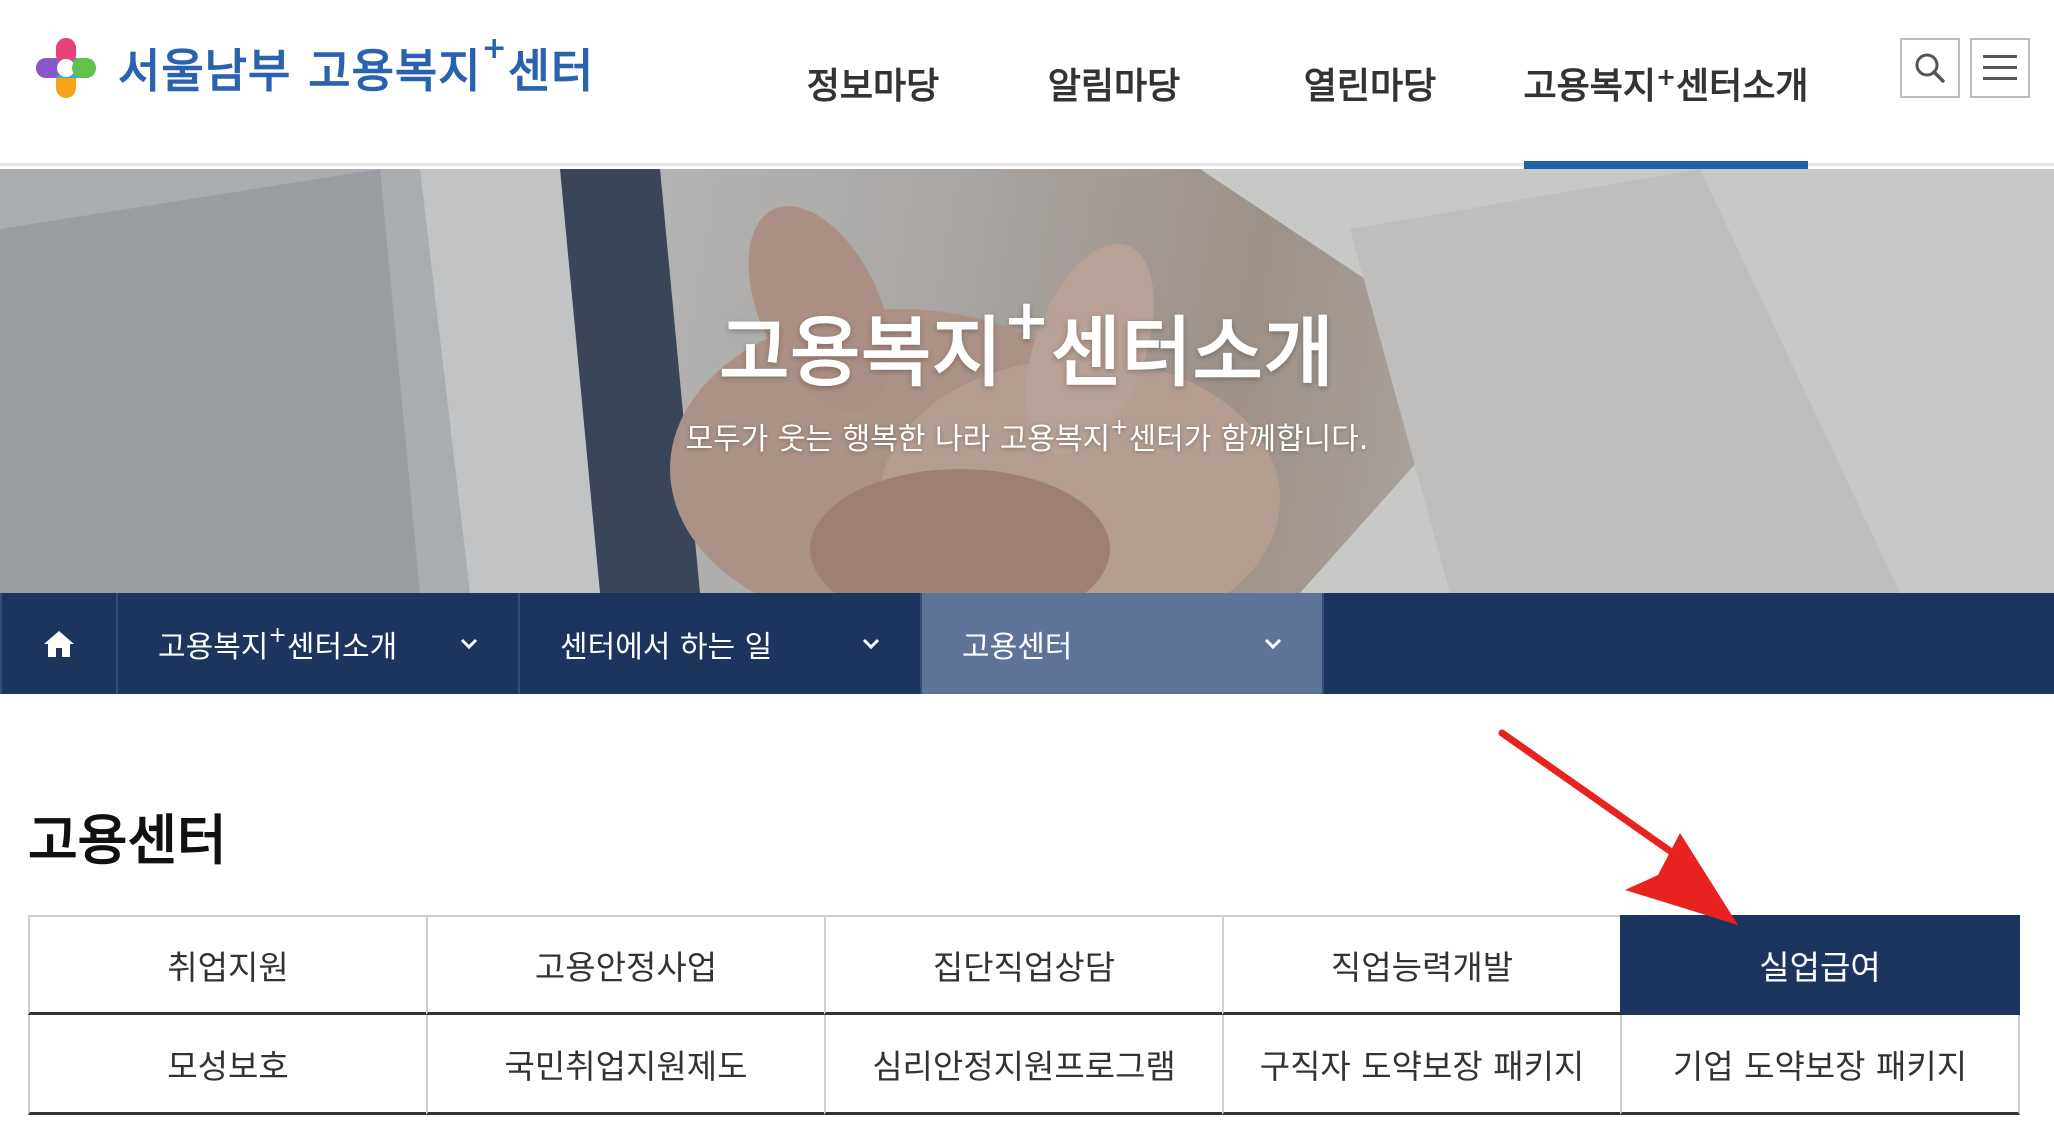 Image resolution: width=2054 pixels, height=1140 pixels. Describe the element at coordinates (1618, 827) in the screenshot. I see `annotation-arrow-icon` at that location.